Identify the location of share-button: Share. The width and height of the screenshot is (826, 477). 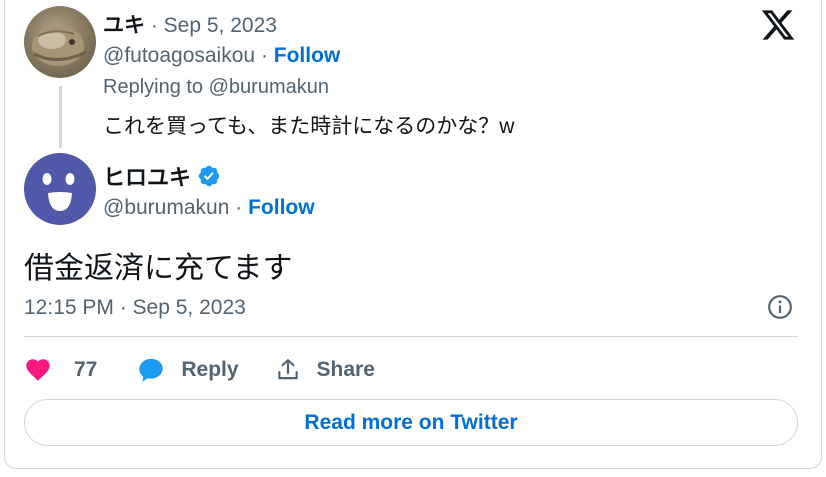
(325, 370).